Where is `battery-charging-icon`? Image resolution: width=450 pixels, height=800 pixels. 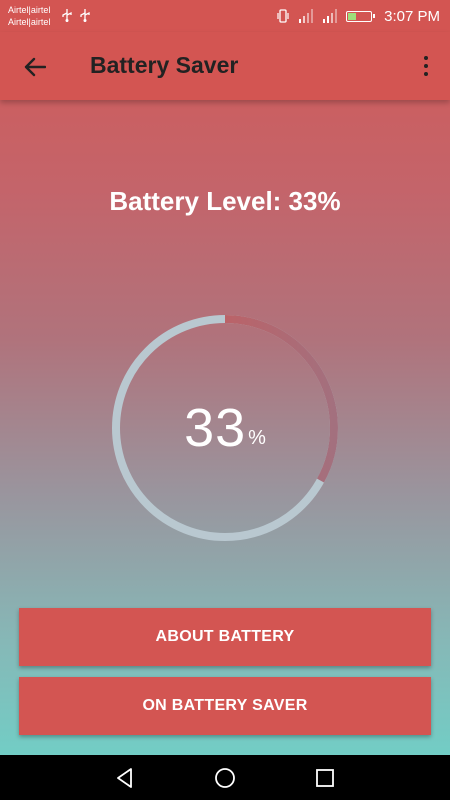
battery-charging-icon is located at coordinates (361, 16).